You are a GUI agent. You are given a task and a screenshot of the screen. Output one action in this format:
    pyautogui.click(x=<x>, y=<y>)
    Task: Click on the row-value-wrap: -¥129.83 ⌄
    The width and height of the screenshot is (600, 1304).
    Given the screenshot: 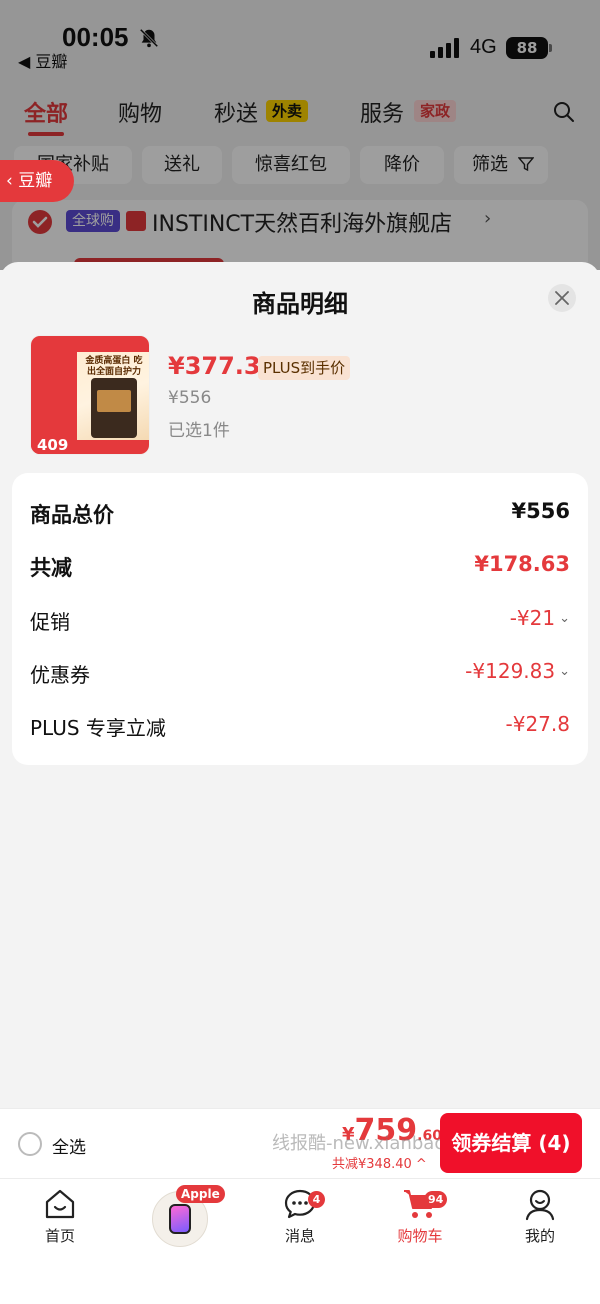 What is the action you would take?
    pyautogui.click(x=517, y=671)
    